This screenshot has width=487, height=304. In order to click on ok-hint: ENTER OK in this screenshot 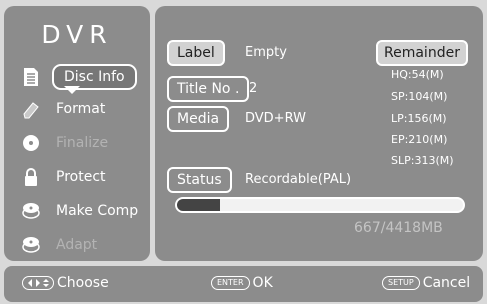, I will do `click(242, 283)`.